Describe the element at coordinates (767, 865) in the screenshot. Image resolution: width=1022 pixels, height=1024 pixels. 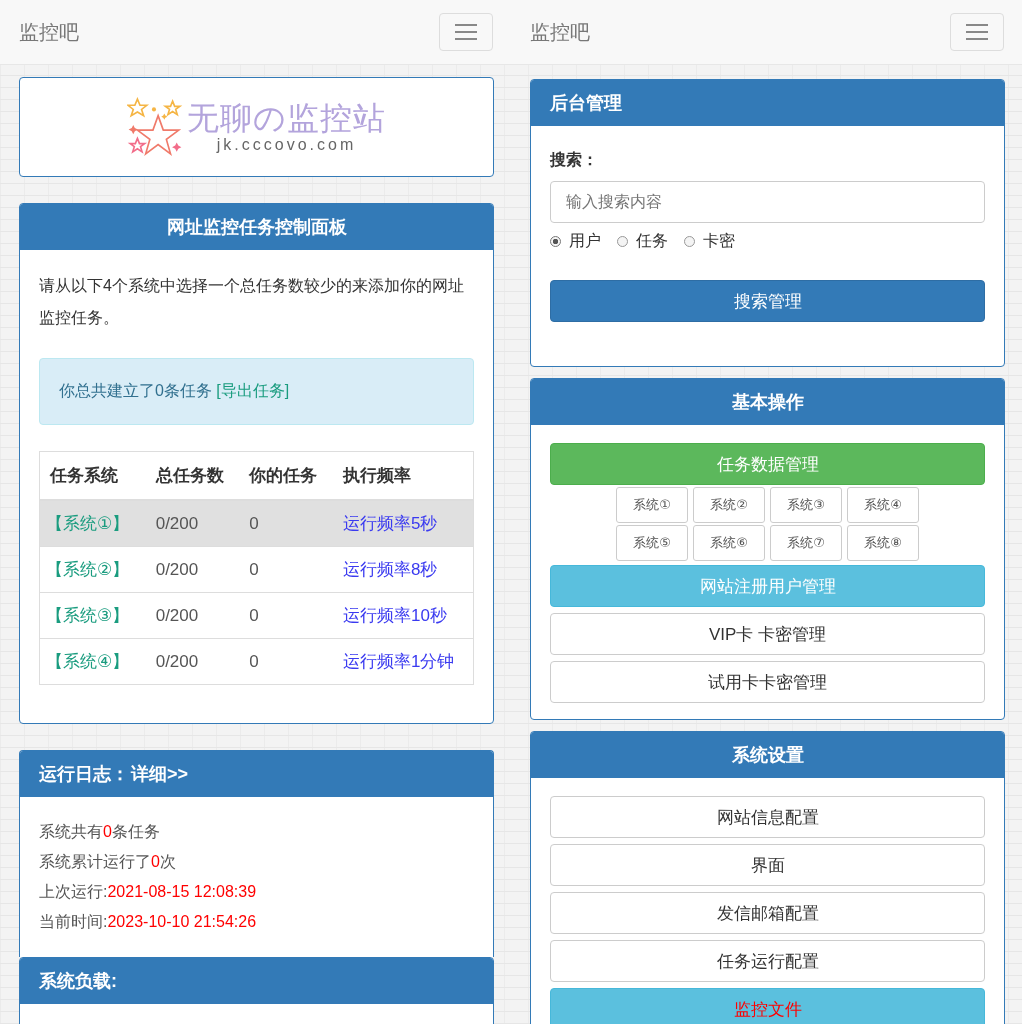
I see `action-button: 界面` at that location.